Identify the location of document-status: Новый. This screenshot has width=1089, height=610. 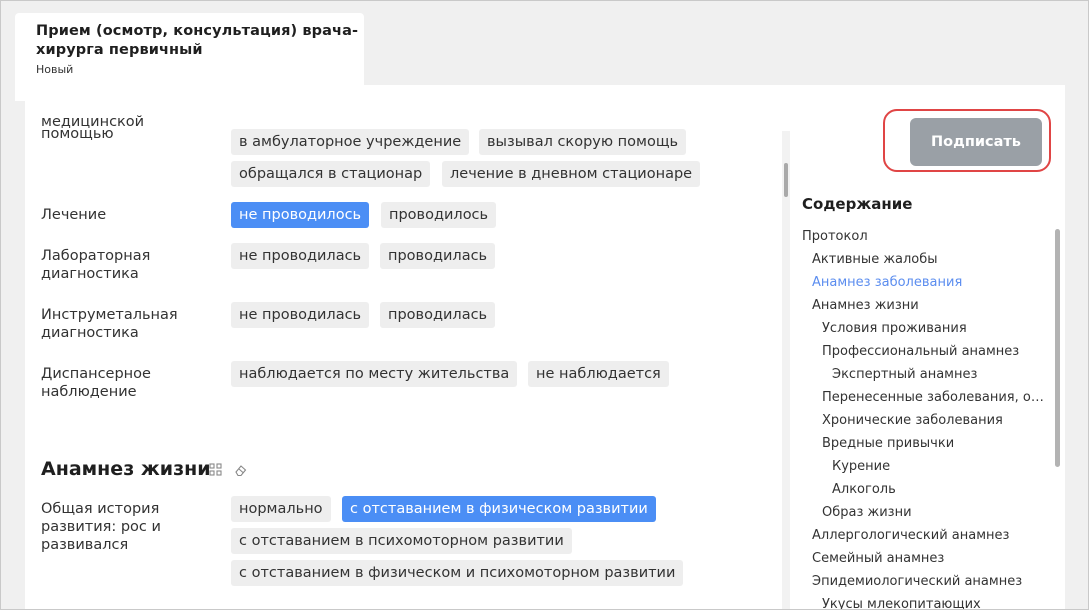
(55, 69).